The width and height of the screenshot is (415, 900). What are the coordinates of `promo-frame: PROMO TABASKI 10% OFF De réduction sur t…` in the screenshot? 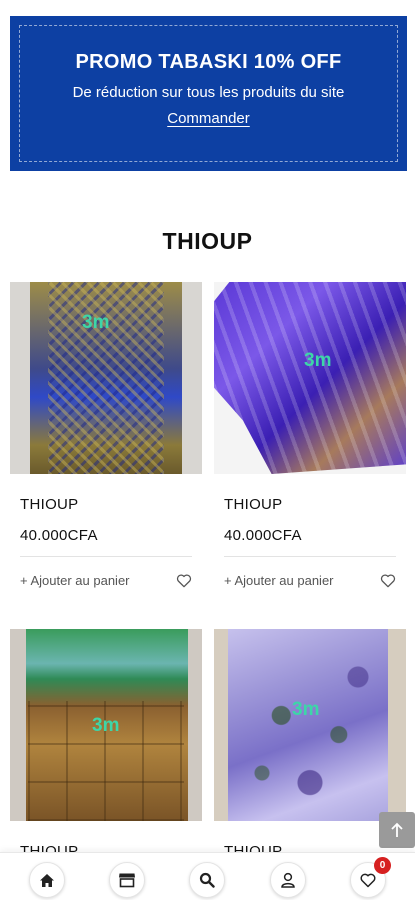 It's located at (208, 93).